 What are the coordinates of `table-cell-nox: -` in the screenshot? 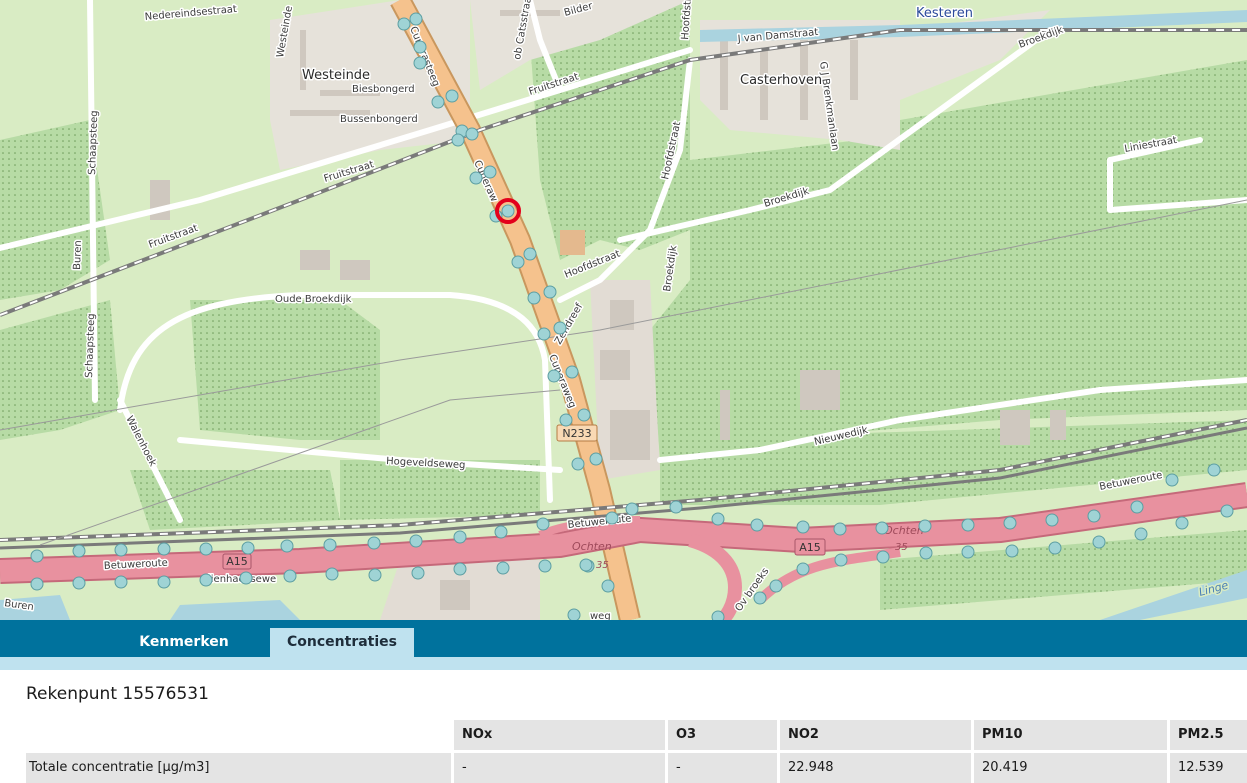 It's located at (559, 768).